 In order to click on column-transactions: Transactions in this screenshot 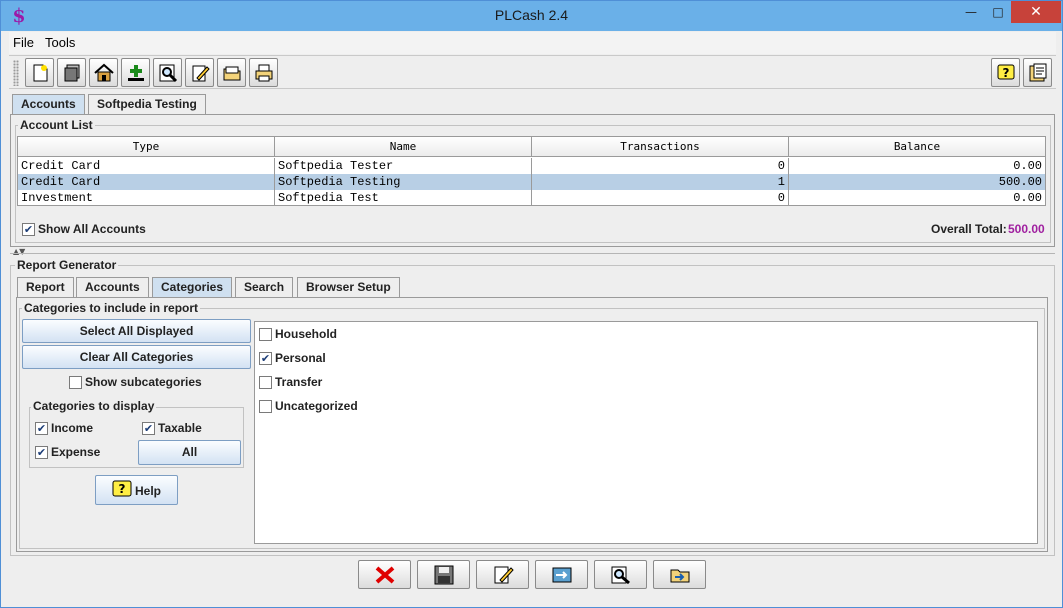, I will do `click(660, 147)`.